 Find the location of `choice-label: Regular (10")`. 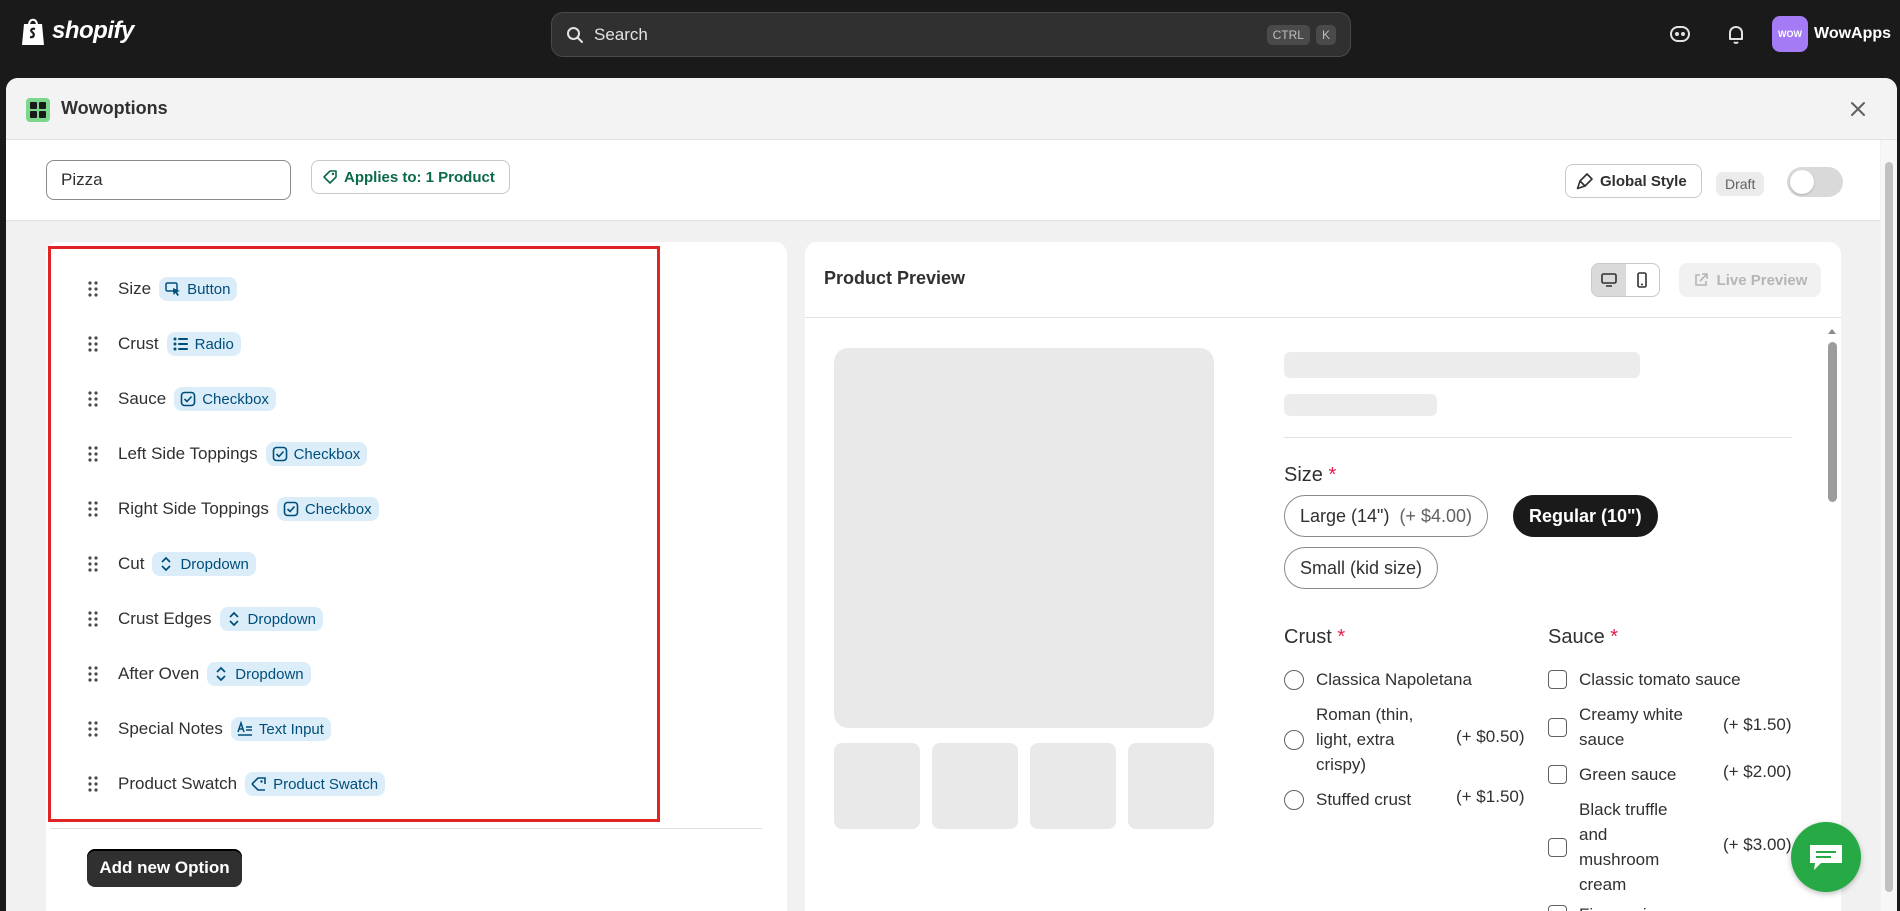

choice-label: Regular (10") is located at coordinates (1585, 515).